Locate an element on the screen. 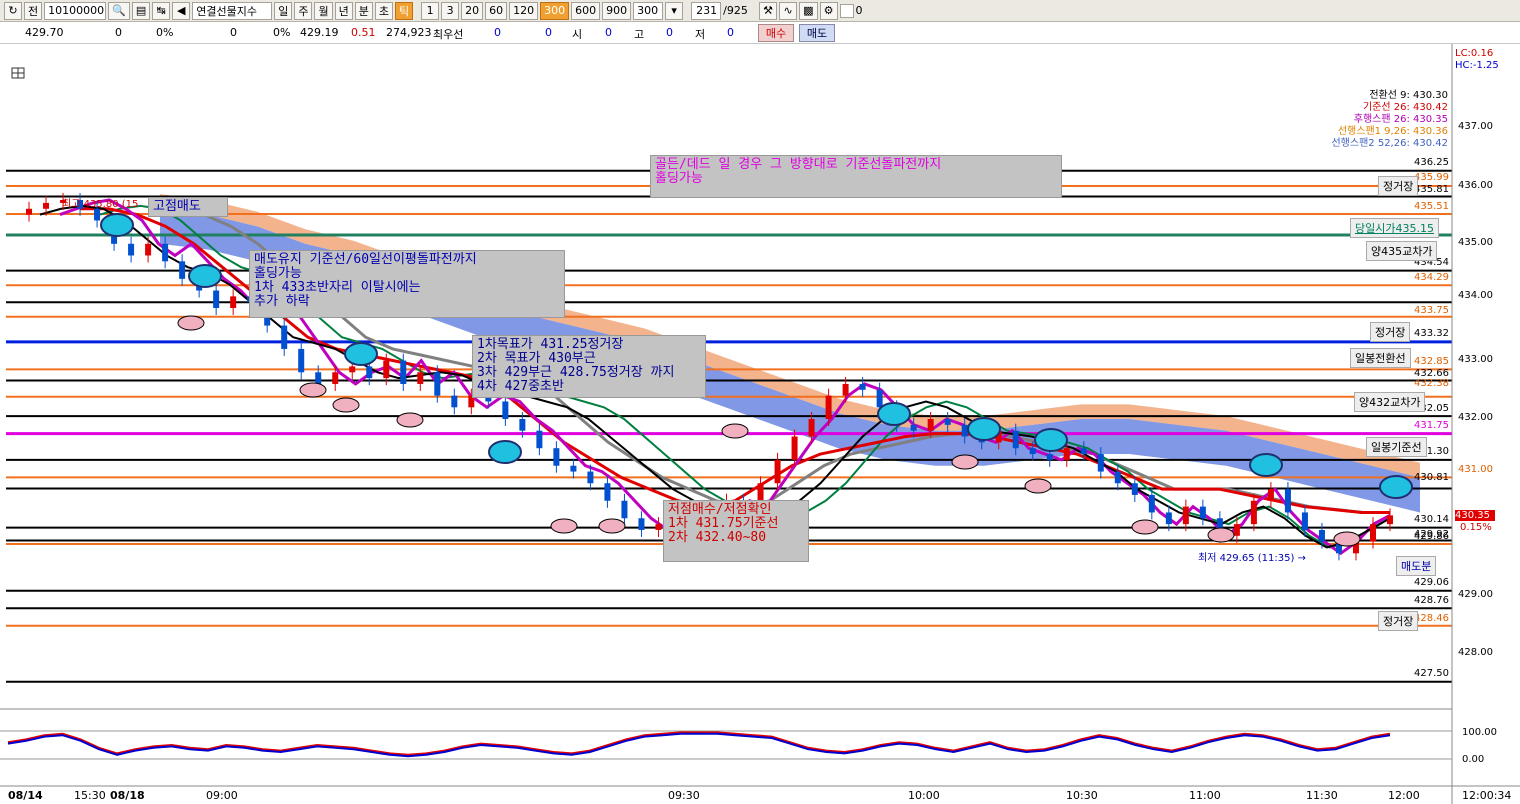 This screenshot has height=804, width=1520. interval-900: 900 is located at coordinates (617, 10).